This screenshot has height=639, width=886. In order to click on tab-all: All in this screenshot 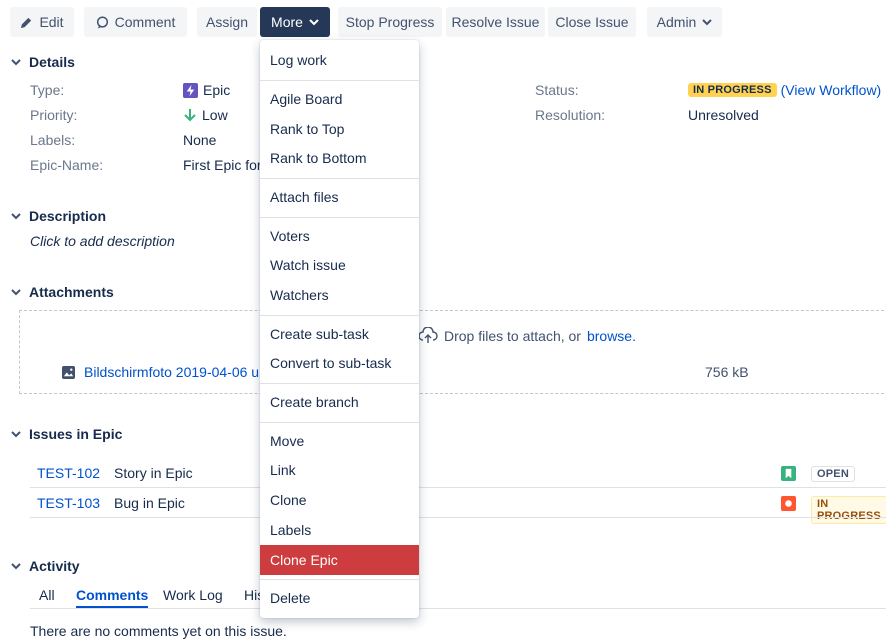, I will do `click(47, 595)`.